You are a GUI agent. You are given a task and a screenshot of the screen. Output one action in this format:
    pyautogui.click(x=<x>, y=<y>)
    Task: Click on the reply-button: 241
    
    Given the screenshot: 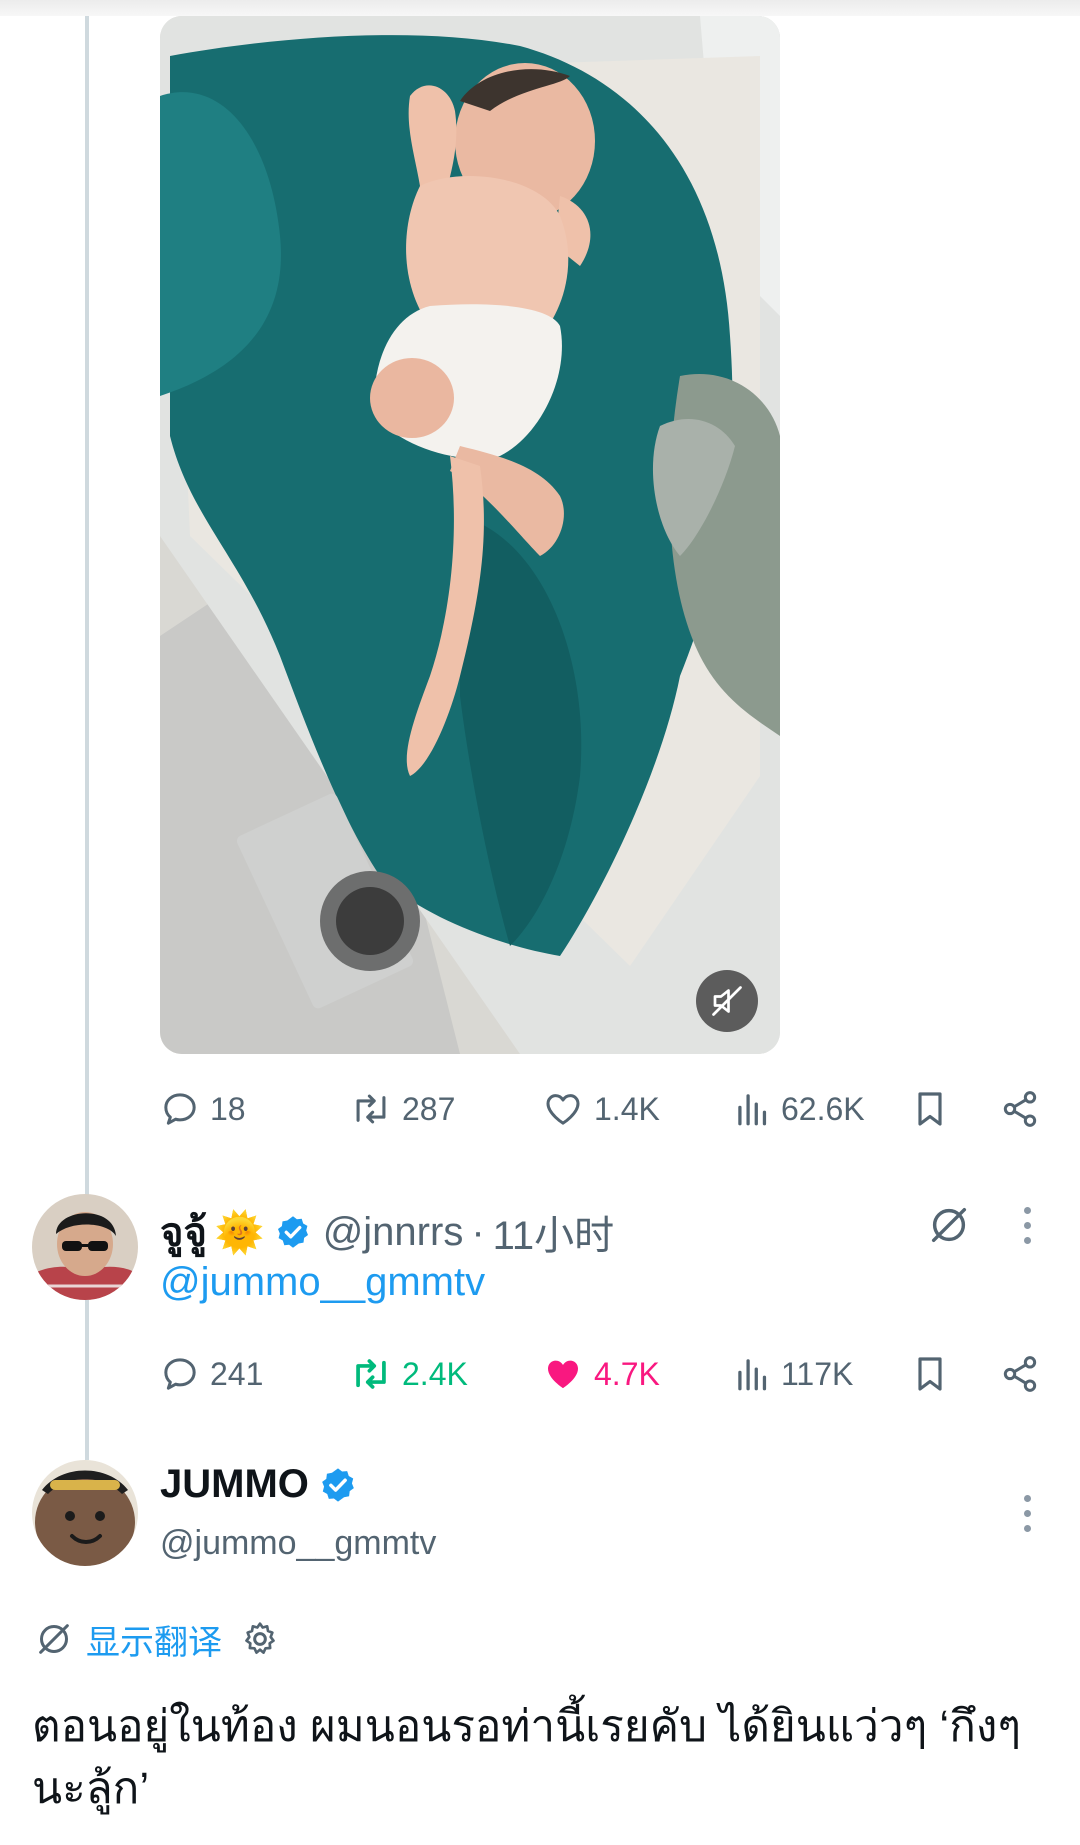 What is the action you would take?
    pyautogui.click(x=211, y=1374)
    